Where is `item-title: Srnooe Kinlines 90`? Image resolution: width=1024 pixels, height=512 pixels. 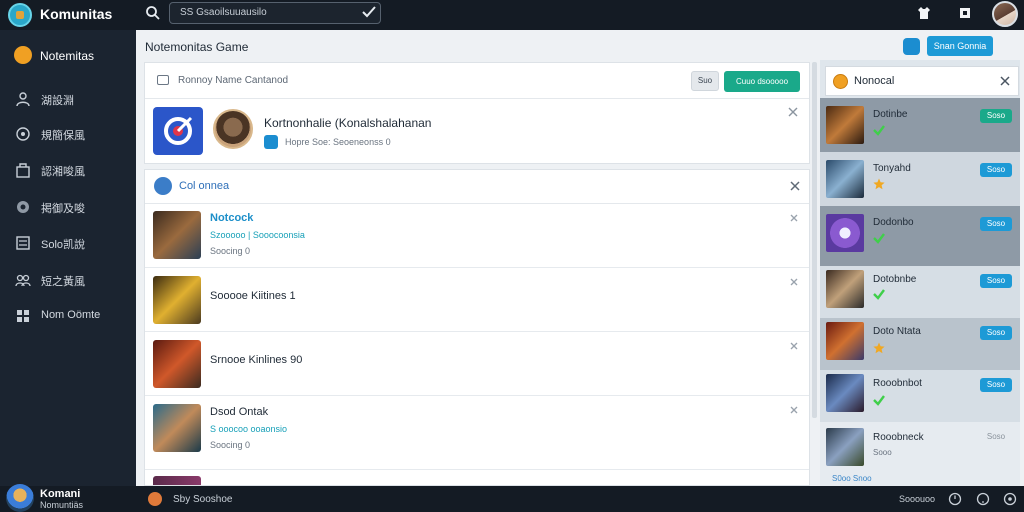
item-title: Srnooe Kinlines 90 is located at coordinates (256, 360).